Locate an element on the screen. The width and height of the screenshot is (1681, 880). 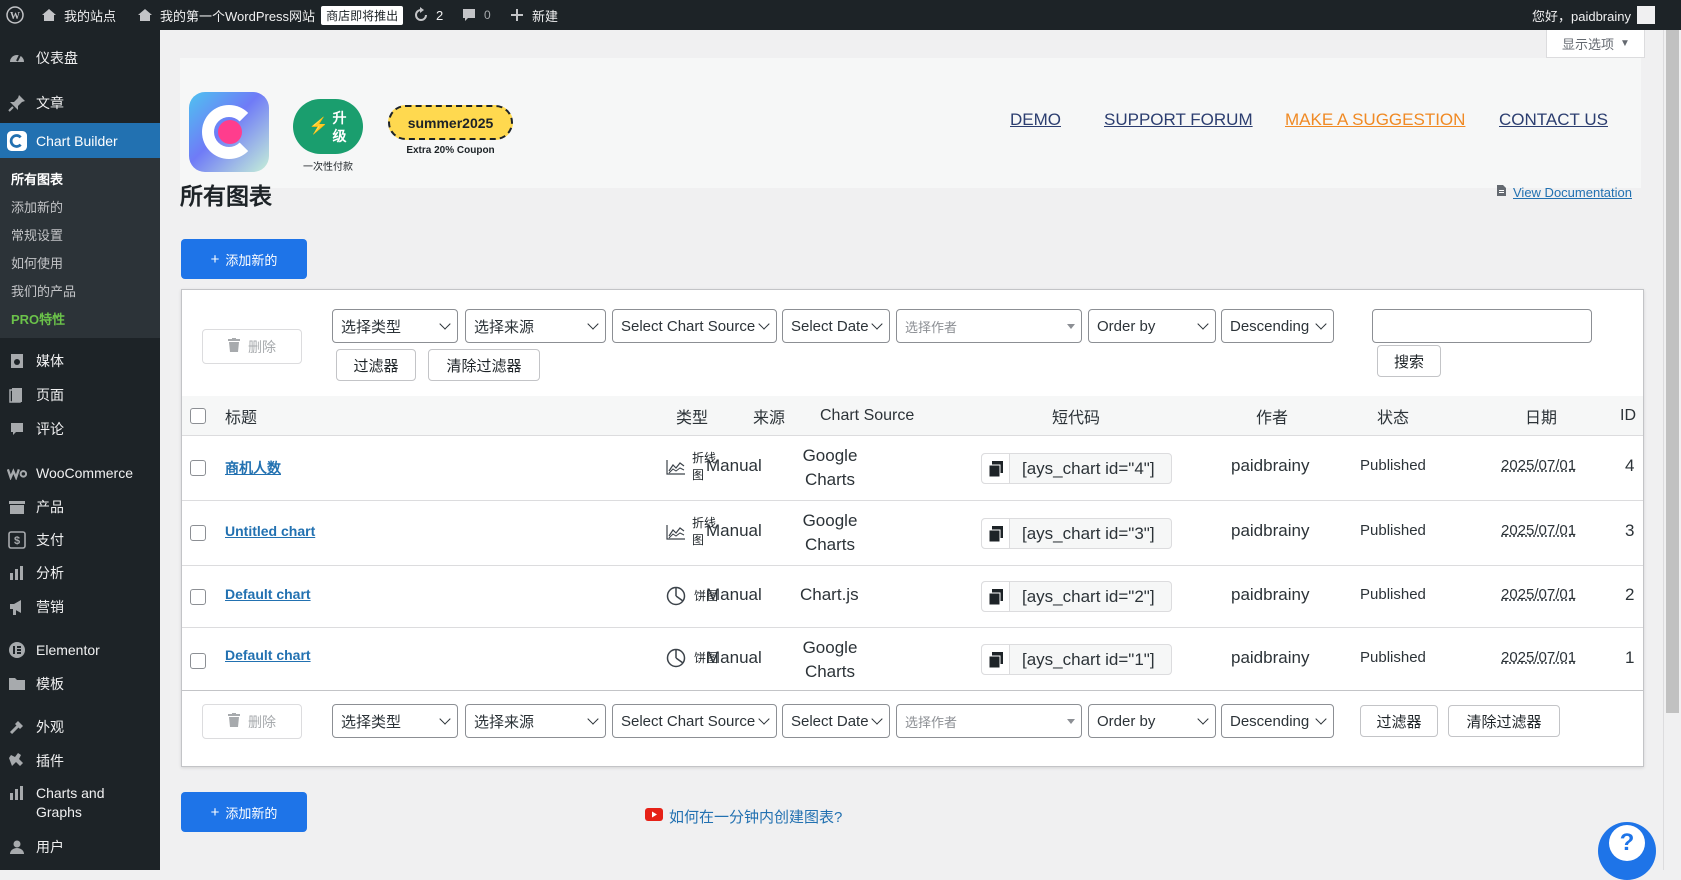
view-documentation-link: View Documentation is located at coordinates (1564, 192).